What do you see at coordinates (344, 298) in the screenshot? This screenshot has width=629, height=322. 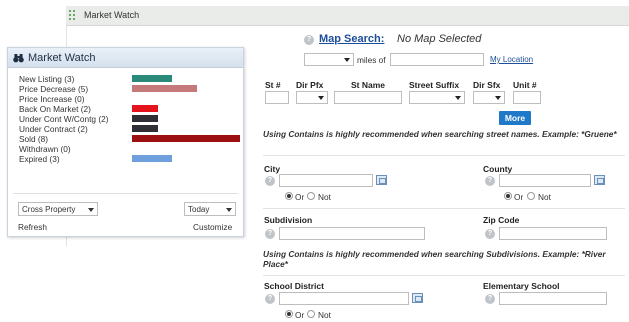 I see `school-district-input` at bounding box center [344, 298].